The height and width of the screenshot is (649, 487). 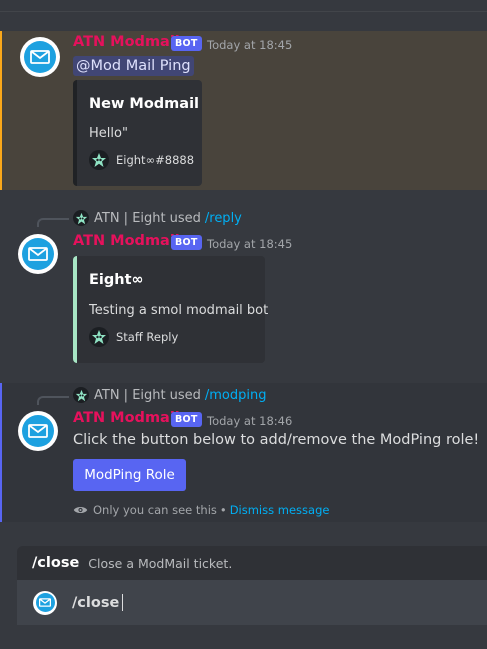 I want to click on reply-reference: ATN | Eight used /reply, so click(x=157, y=218).